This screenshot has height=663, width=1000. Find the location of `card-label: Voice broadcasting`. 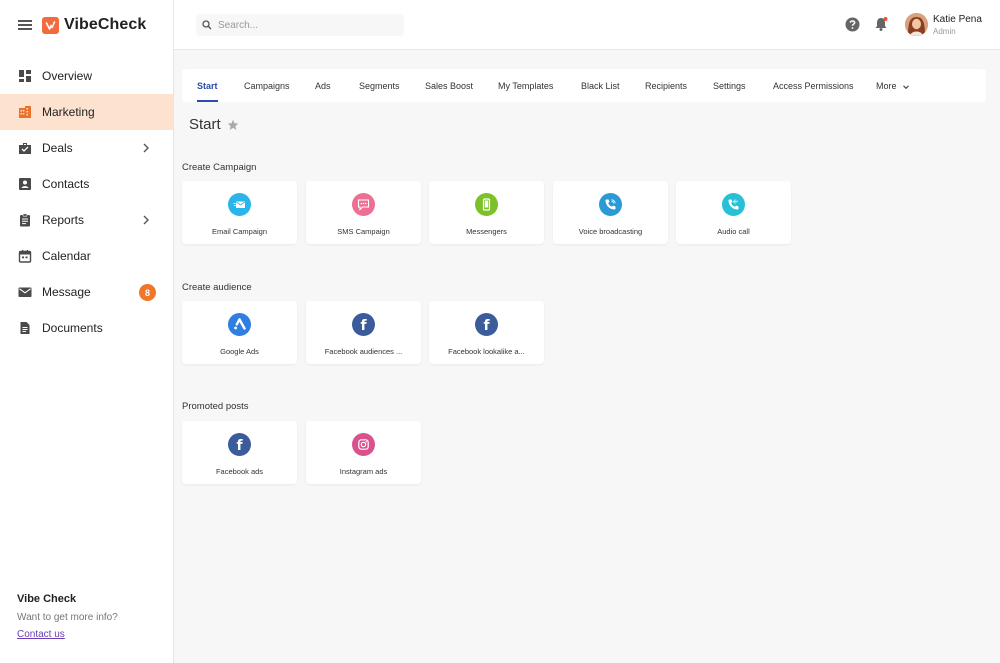

card-label: Voice broadcasting is located at coordinates (610, 231).